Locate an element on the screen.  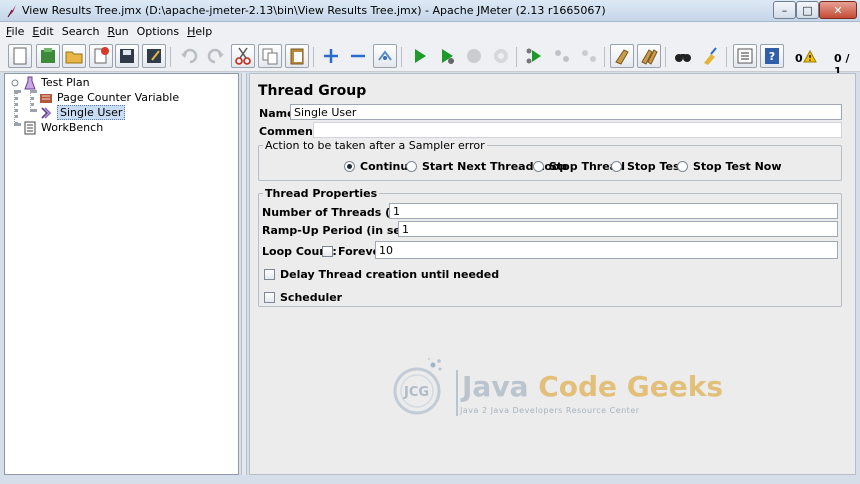
tree-item-test-plan: Test Plan is located at coordinates (50, 82).